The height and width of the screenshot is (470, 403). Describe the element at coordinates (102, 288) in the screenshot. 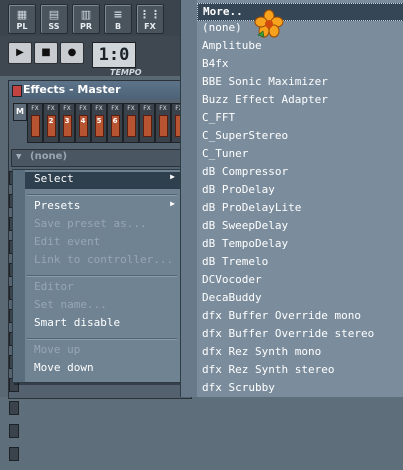

I see `menu-item-editor: Editor` at that location.